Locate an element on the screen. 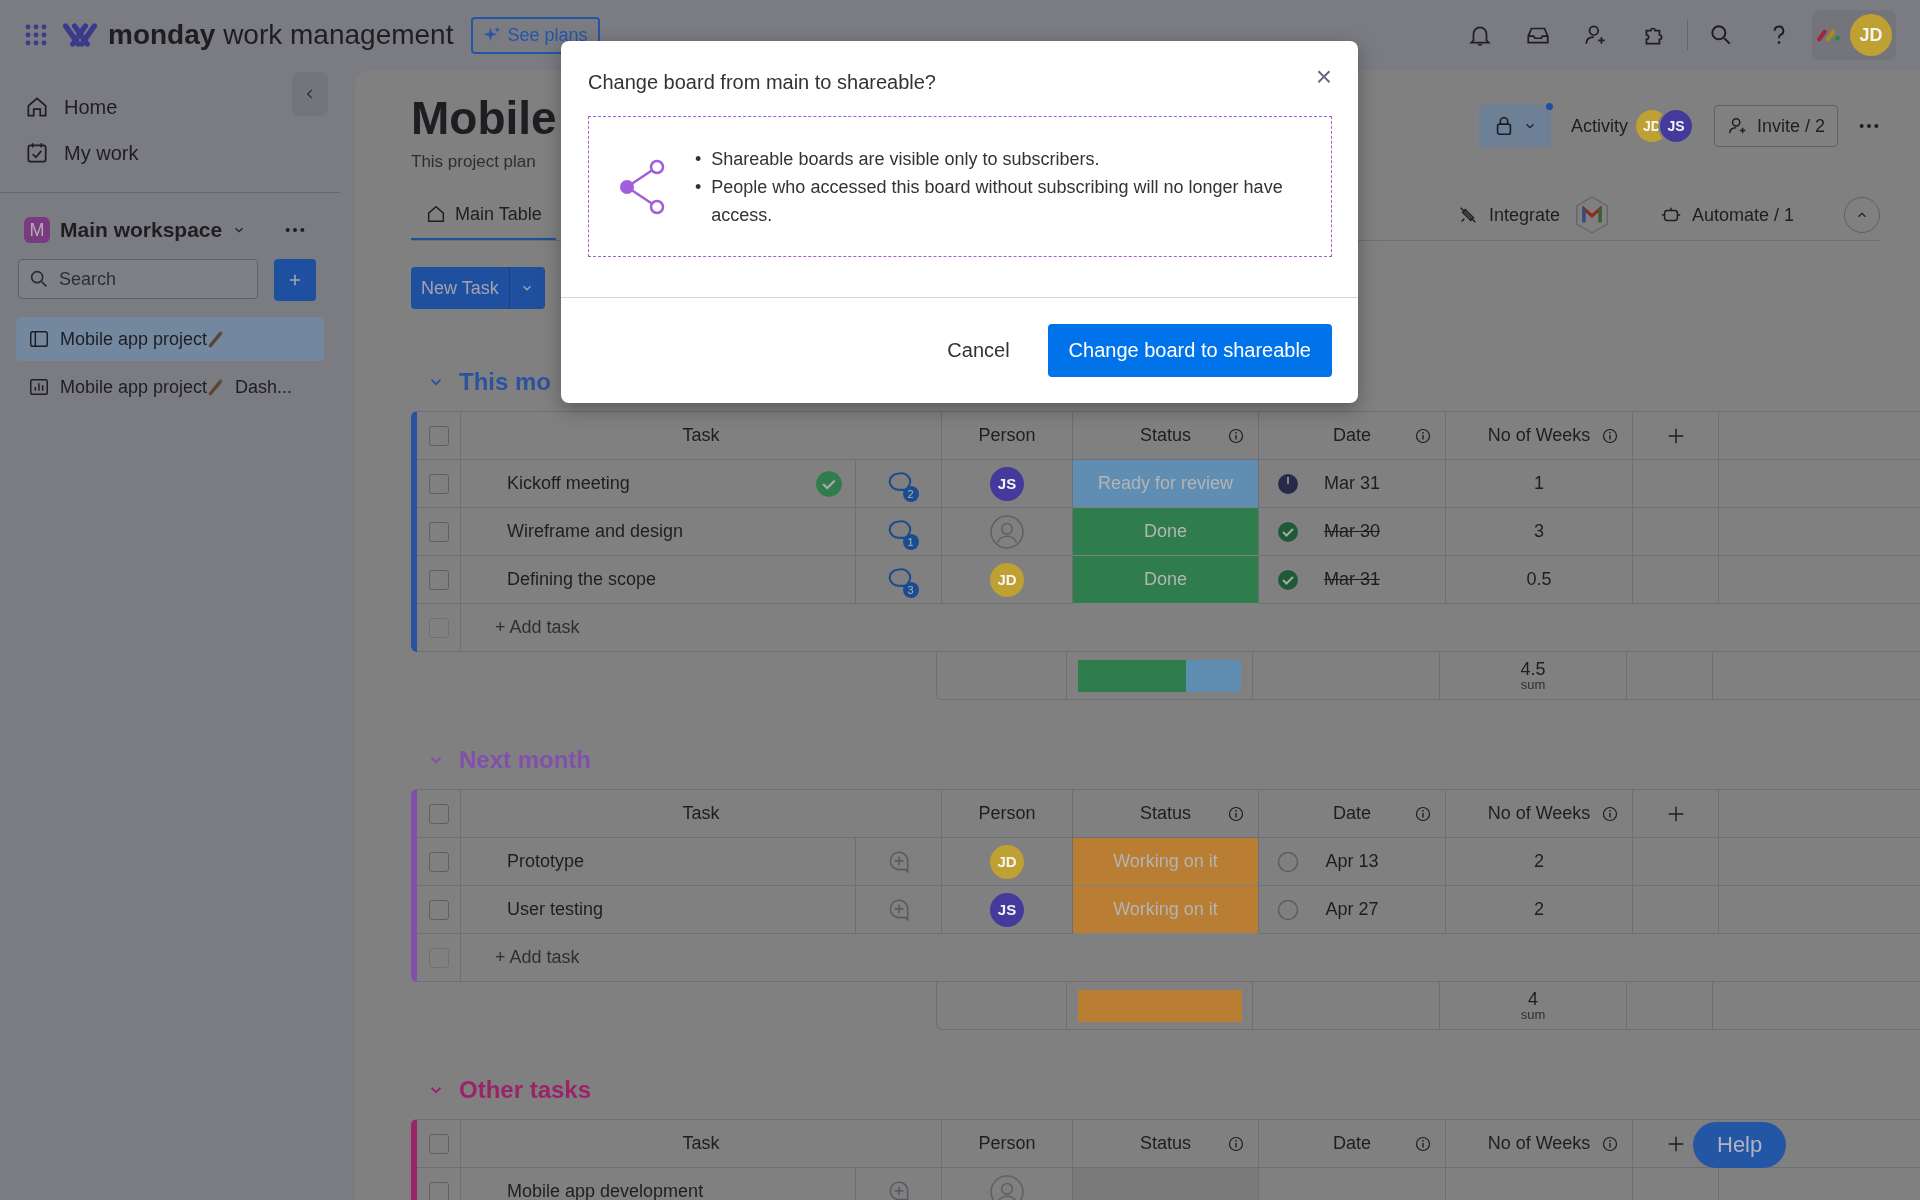  nav-item: My work is located at coordinates (81, 153).